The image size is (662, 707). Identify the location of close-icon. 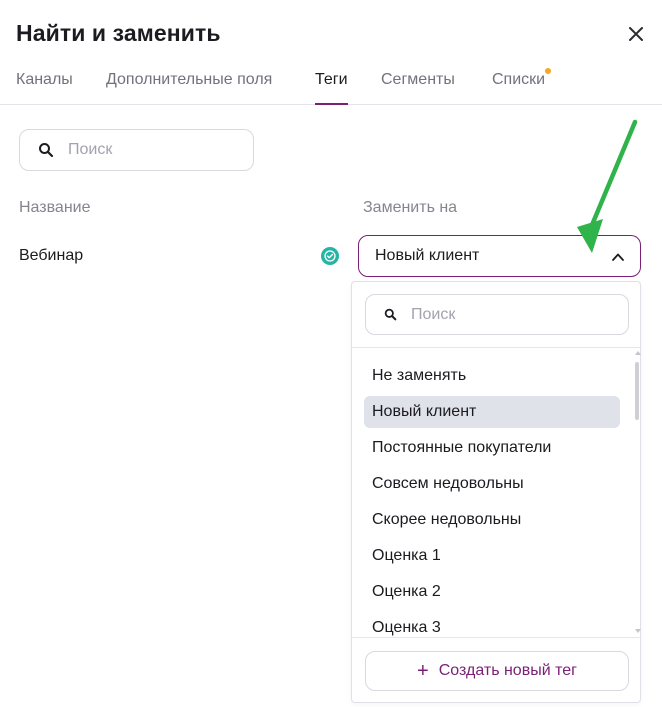
(636, 34).